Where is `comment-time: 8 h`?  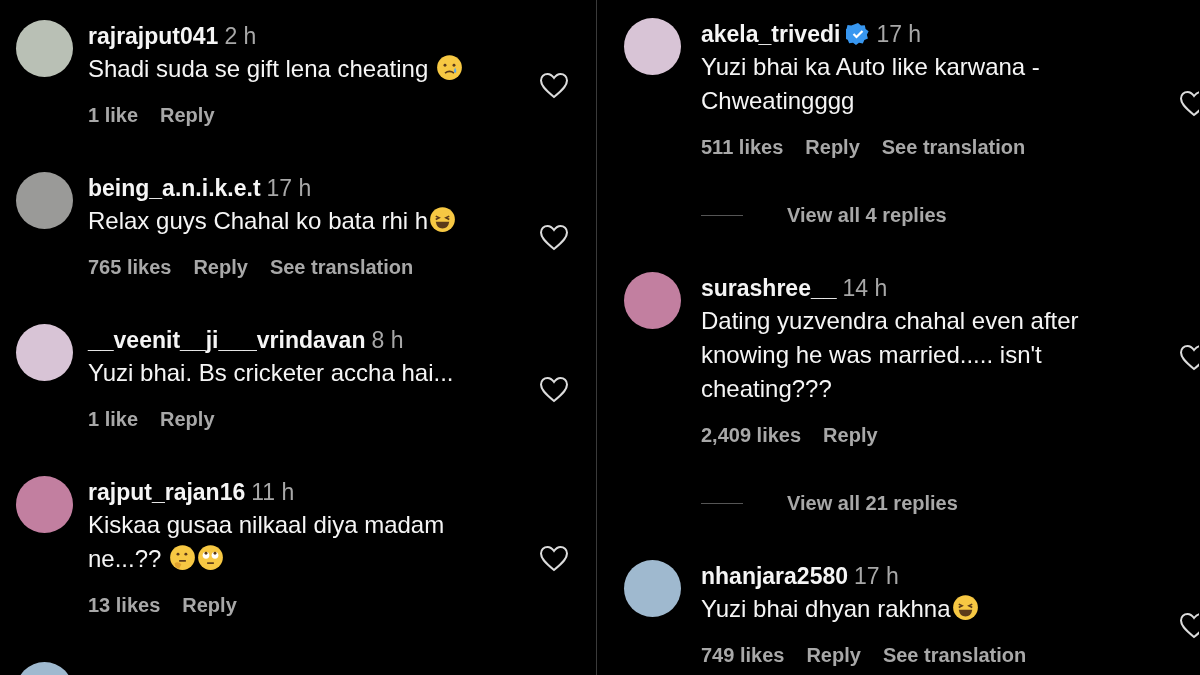 comment-time: 8 h is located at coordinates (387, 340).